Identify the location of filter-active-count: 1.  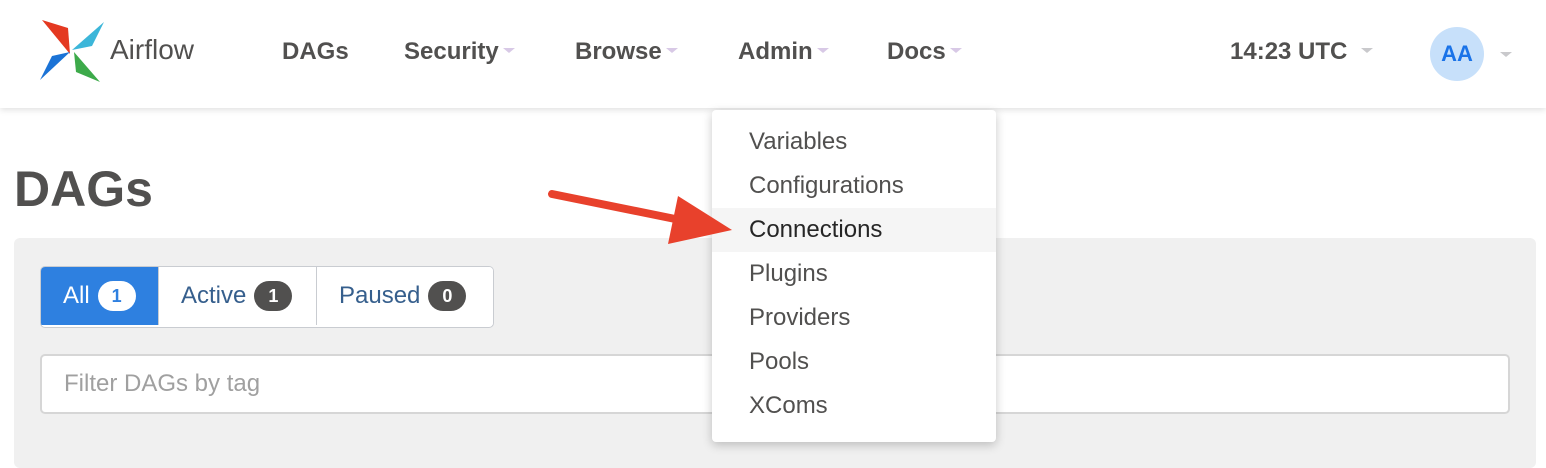
(273, 296).